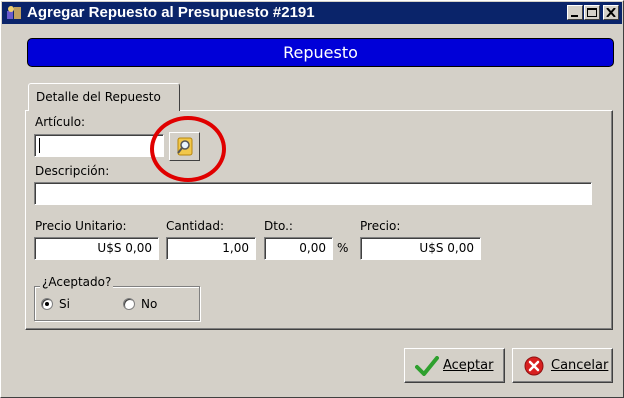 The image size is (624, 398). What do you see at coordinates (380, 226) in the screenshot?
I see `precio-label: Precio:` at bounding box center [380, 226].